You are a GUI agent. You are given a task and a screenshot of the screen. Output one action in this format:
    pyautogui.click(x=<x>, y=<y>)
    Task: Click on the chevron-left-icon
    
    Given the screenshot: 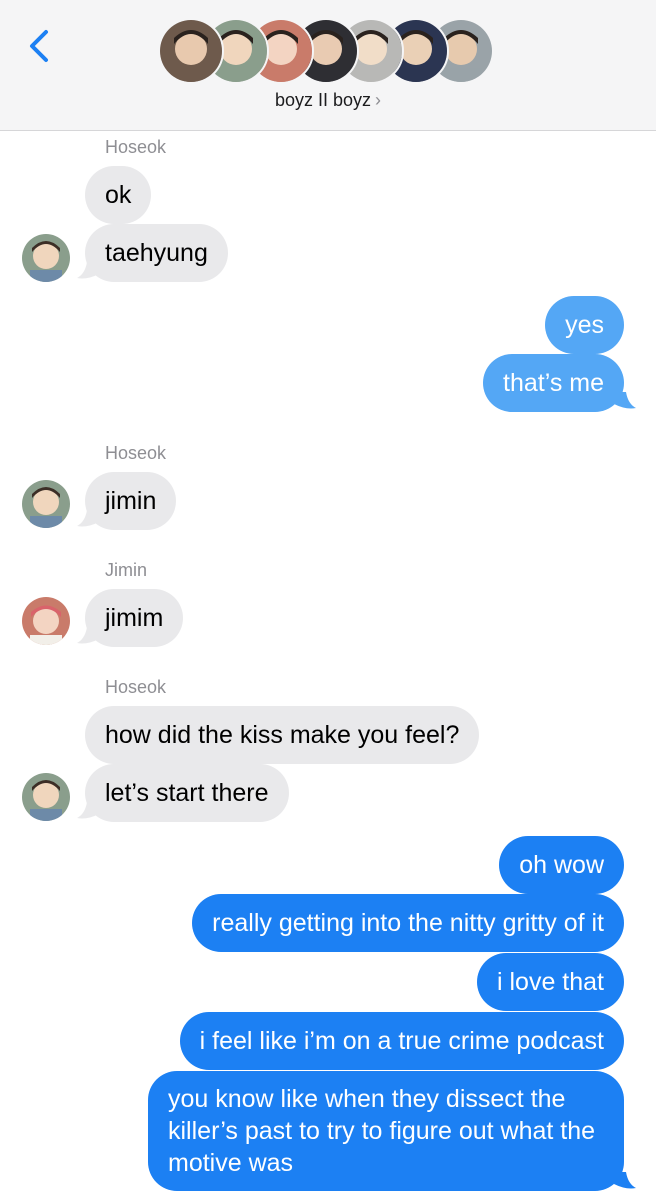 What is the action you would take?
    pyautogui.click(x=39, y=46)
    